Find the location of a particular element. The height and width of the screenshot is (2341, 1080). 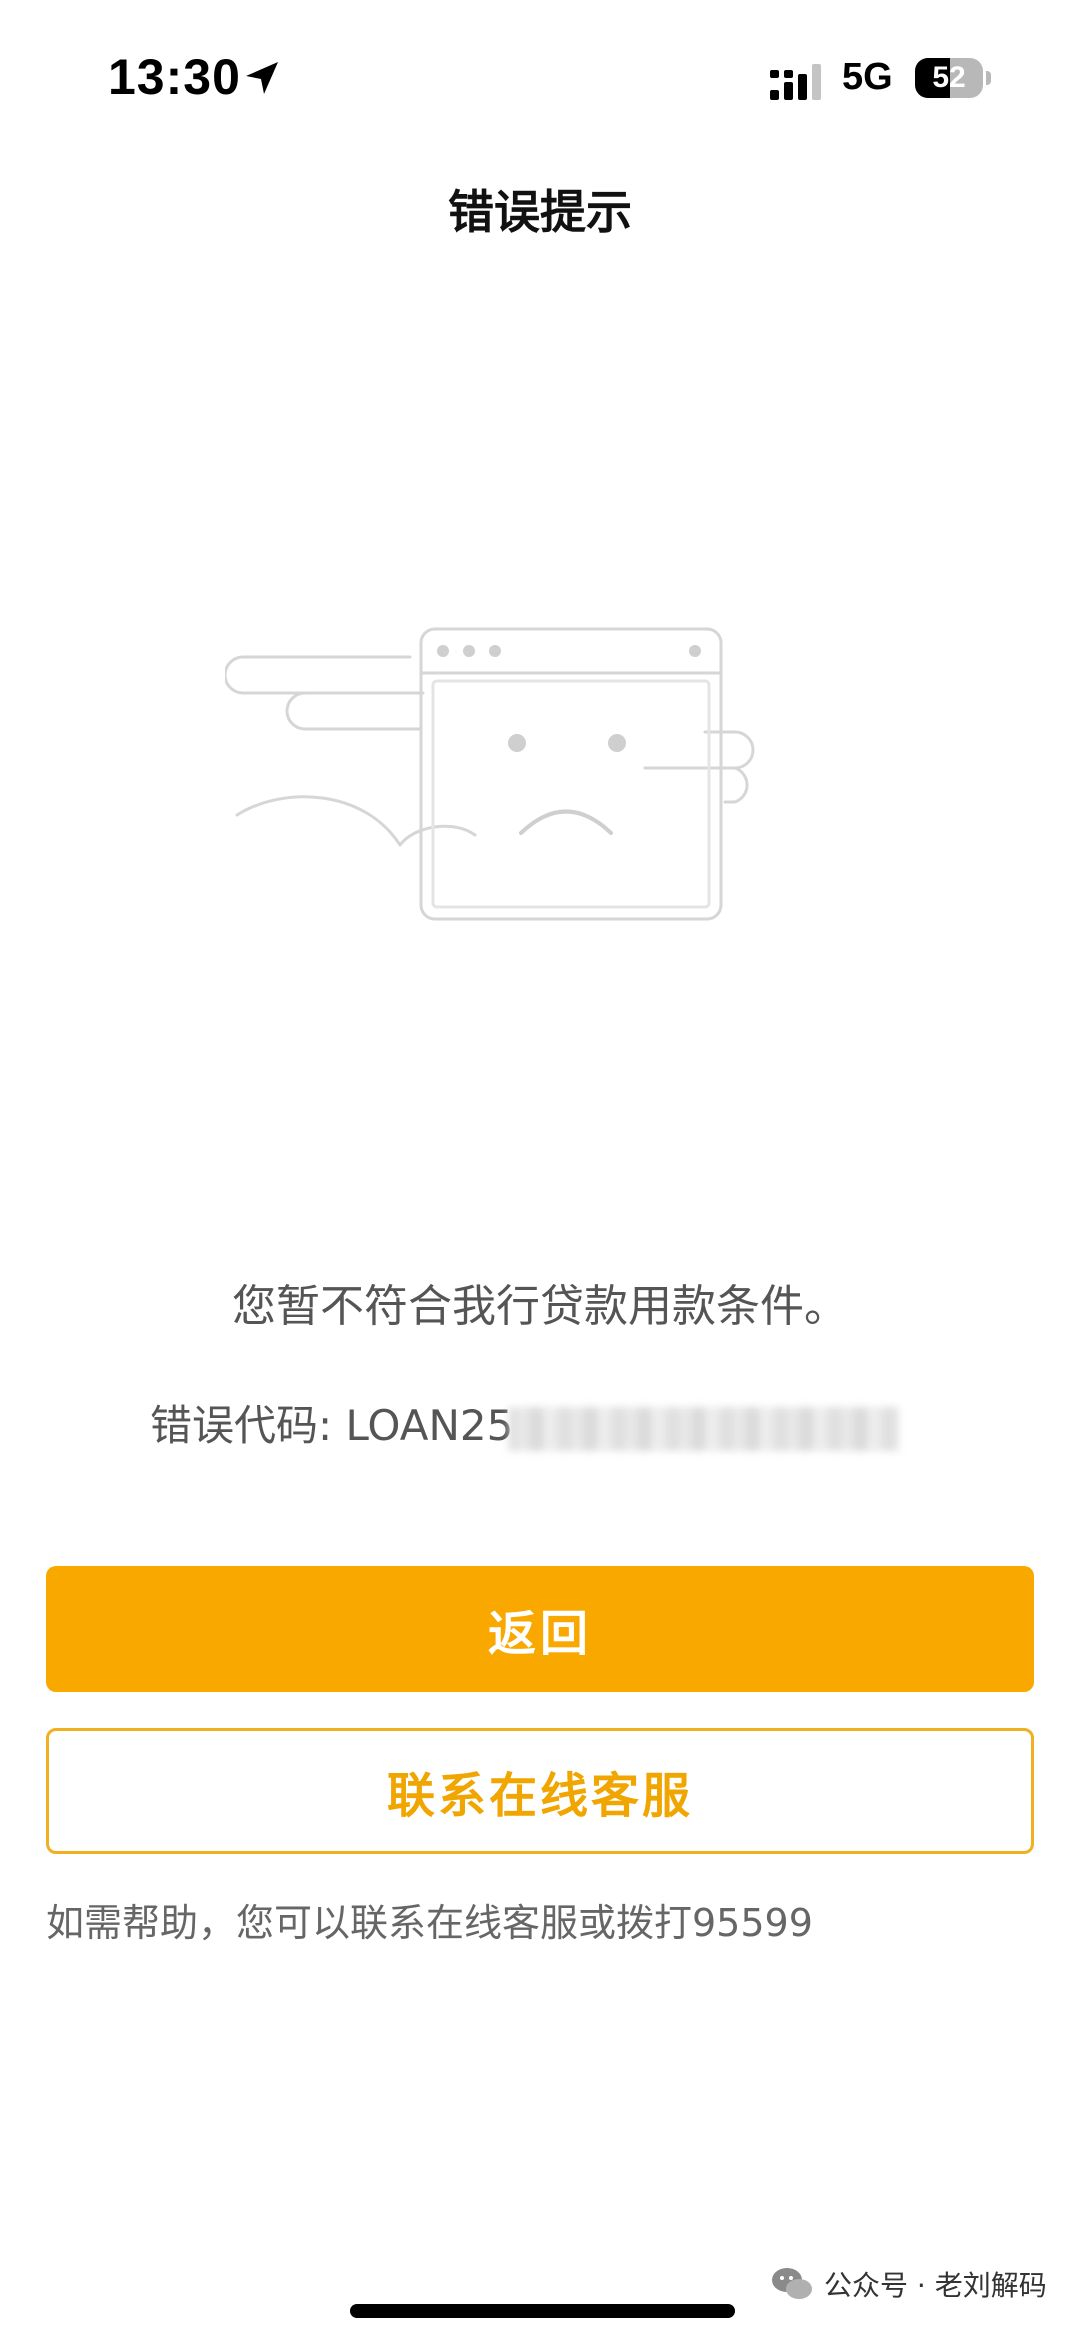

network-type: 5G is located at coordinates (867, 77).